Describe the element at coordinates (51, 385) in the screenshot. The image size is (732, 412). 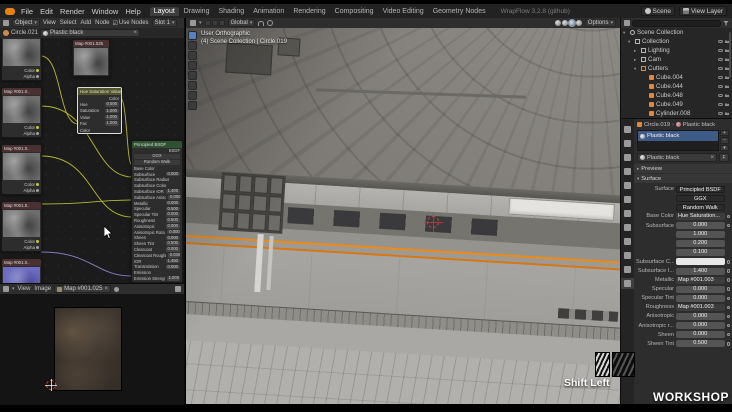
I see `uv-2d-cursor` at that location.